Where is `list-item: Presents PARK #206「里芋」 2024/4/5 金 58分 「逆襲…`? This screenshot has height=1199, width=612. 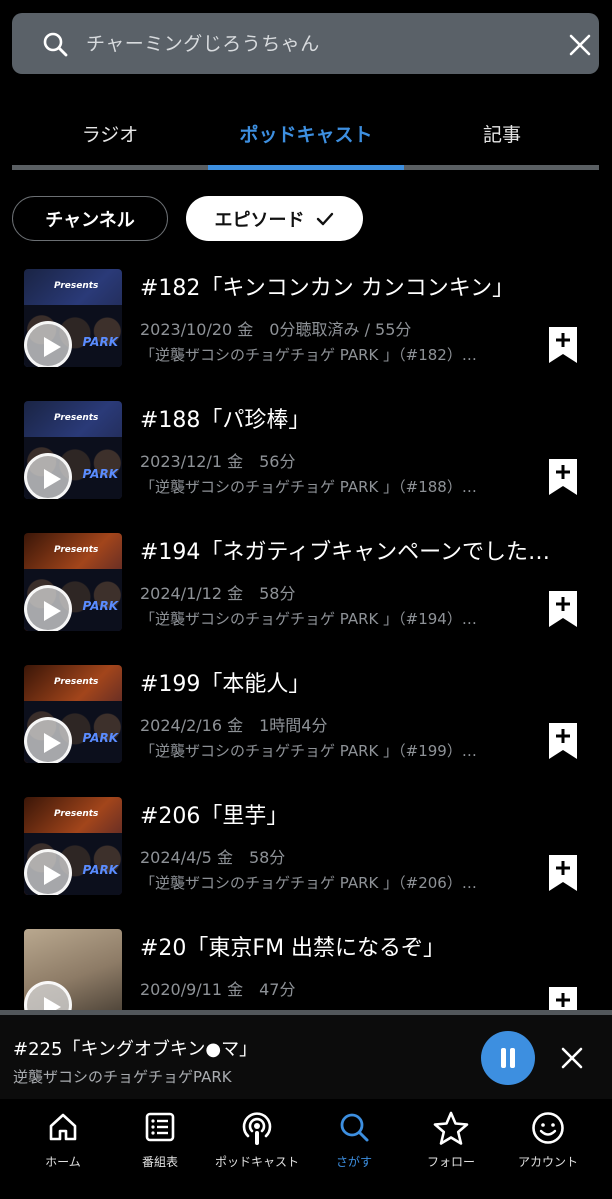 list-item: Presents PARK #206「里芋」 2024/4/5 金 58分 「逆襲… is located at coordinates (306, 863).